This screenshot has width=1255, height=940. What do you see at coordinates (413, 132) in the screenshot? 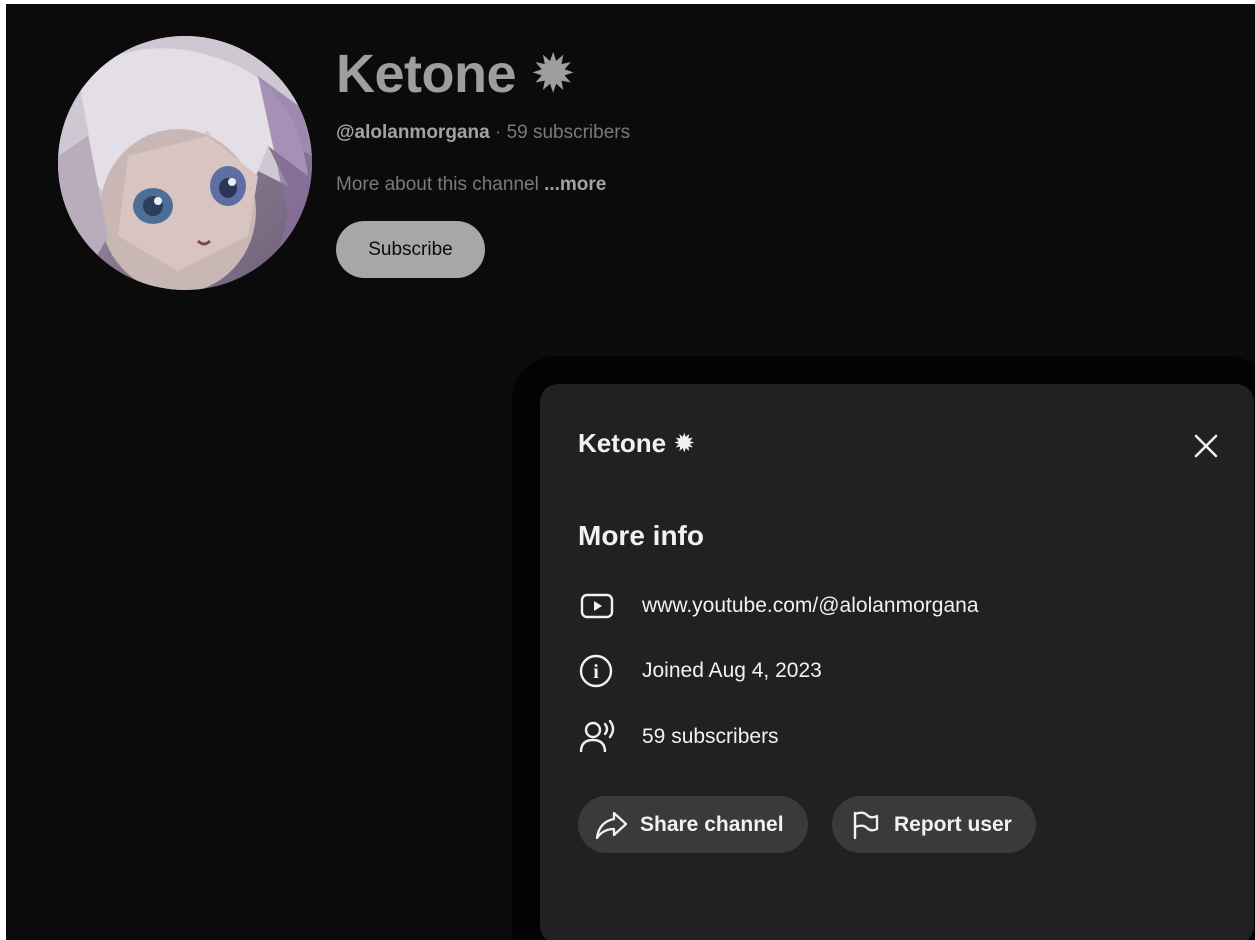
I see `channel-handle: @alolanmorgana` at bounding box center [413, 132].